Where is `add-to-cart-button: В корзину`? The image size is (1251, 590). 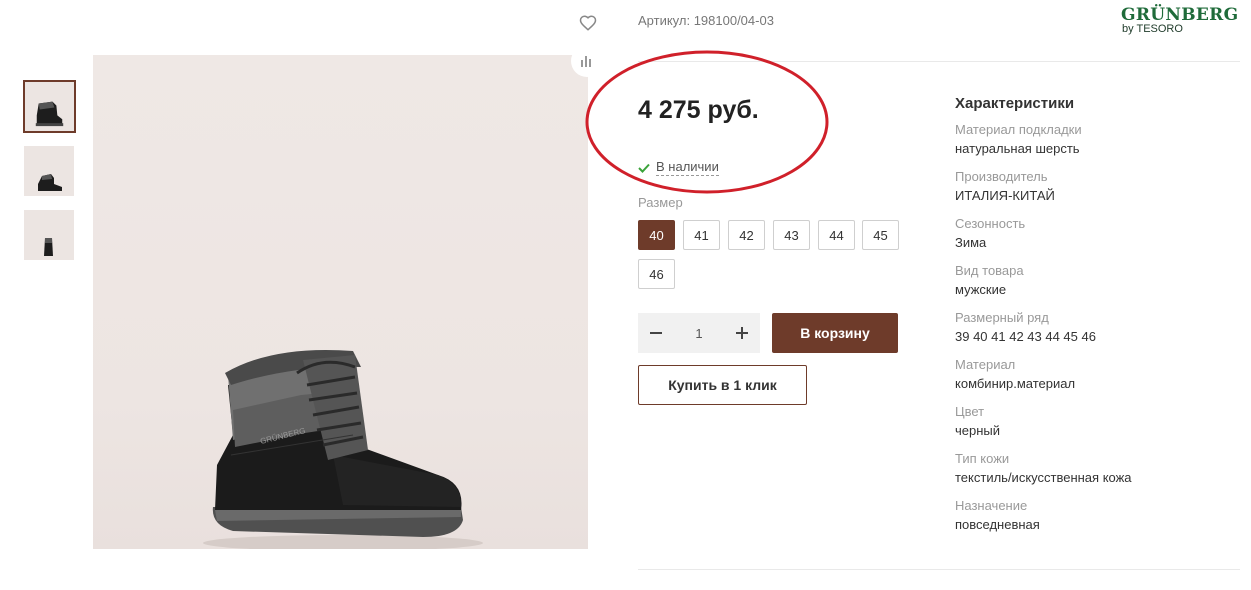
add-to-cart-button: В корзину is located at coordinates (835, 333).